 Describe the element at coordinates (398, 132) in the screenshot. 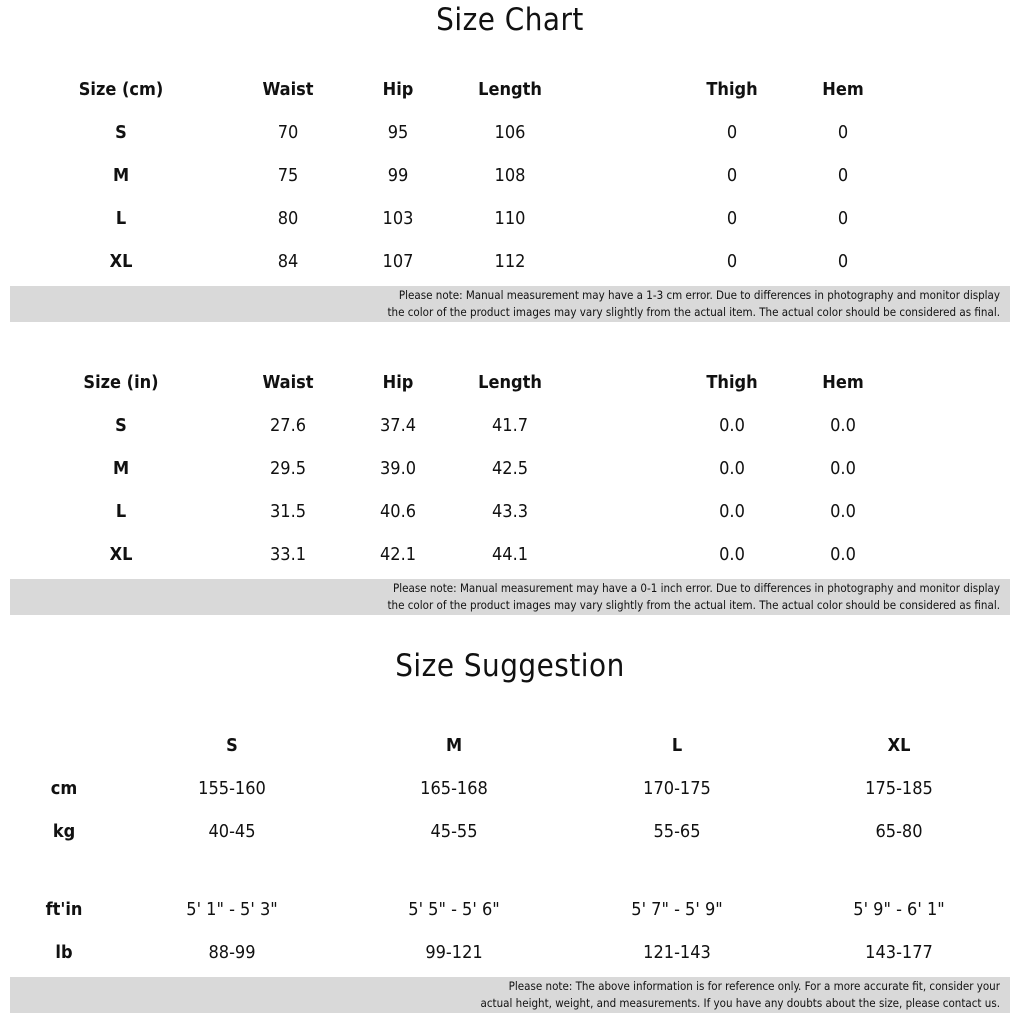

I see `table-cell: 95` at that location.